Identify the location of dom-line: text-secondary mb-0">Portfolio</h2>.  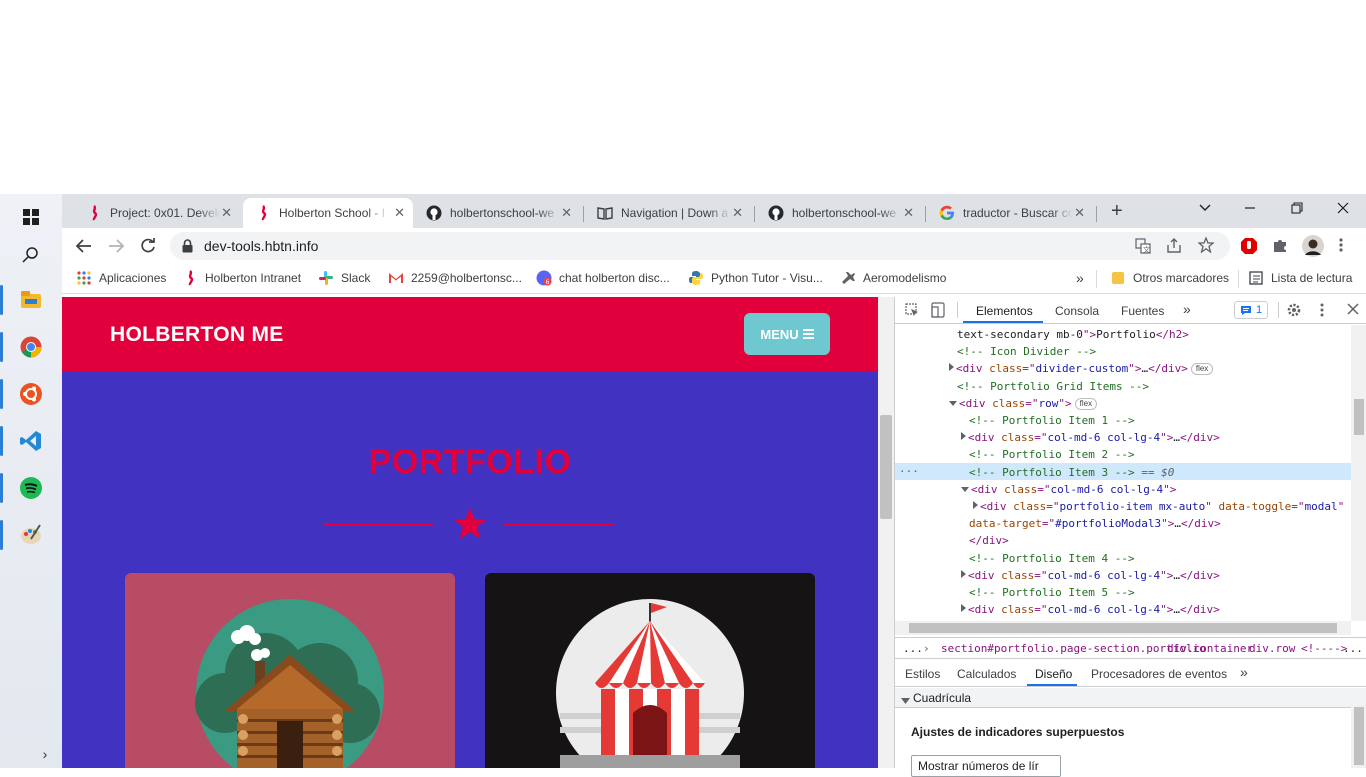
(1123, 333).